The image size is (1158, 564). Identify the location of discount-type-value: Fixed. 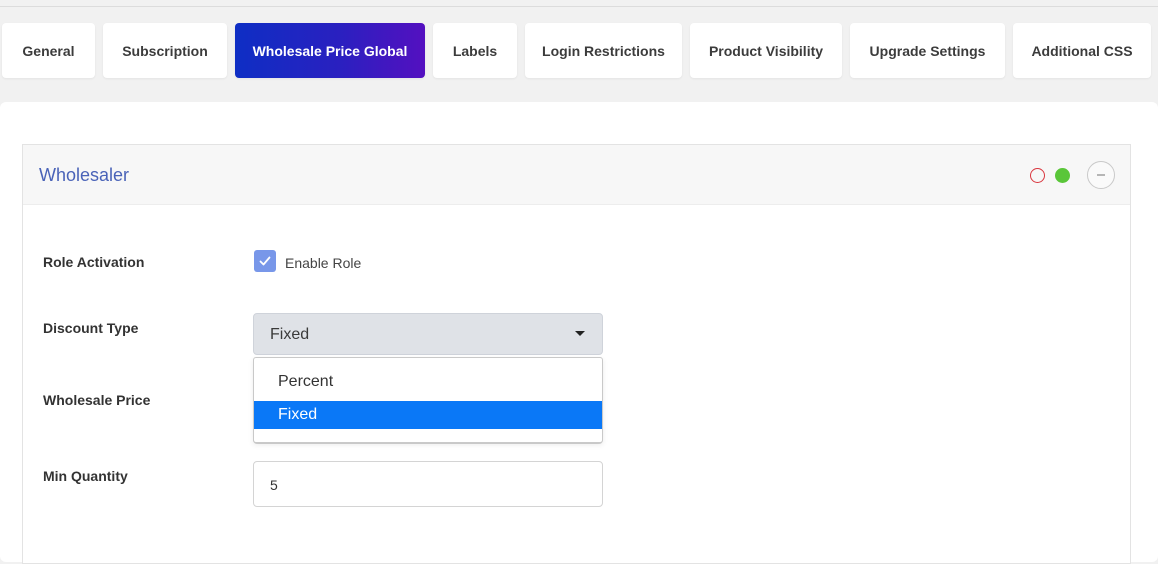
(290, 334).